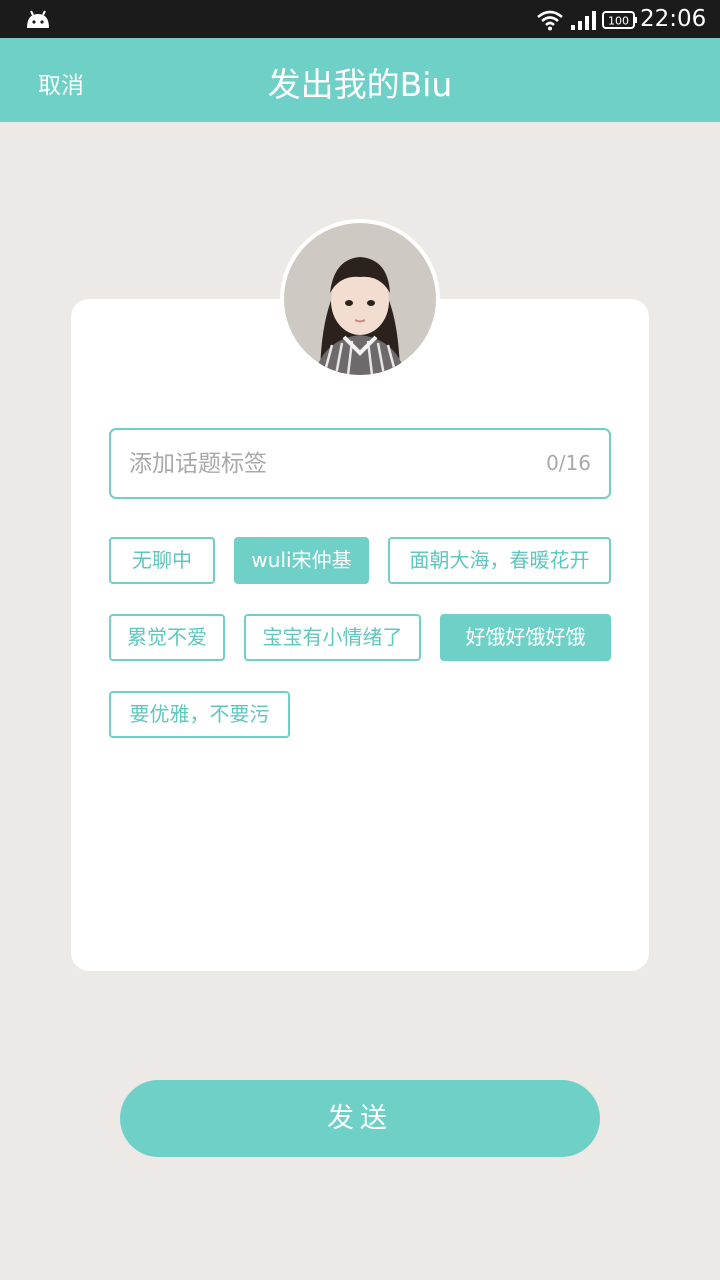  Describe the element at coordinates (360, 1118) in the screenshot. I see `send-button: 发送` at that location.